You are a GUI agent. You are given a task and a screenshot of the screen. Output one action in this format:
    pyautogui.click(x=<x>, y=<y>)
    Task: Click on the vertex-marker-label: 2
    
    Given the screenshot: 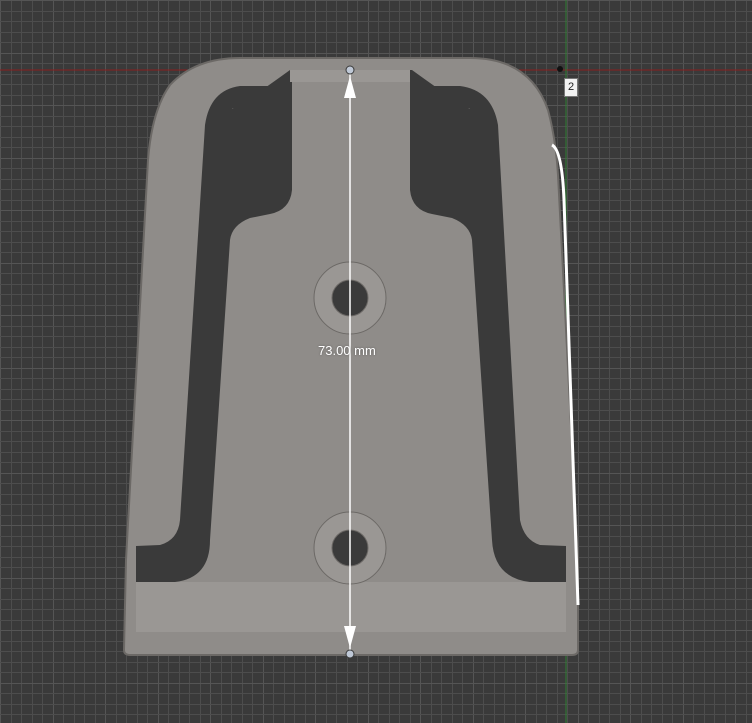 What is the action you would take?
    pyautogui.click(x=571, y=87)
    